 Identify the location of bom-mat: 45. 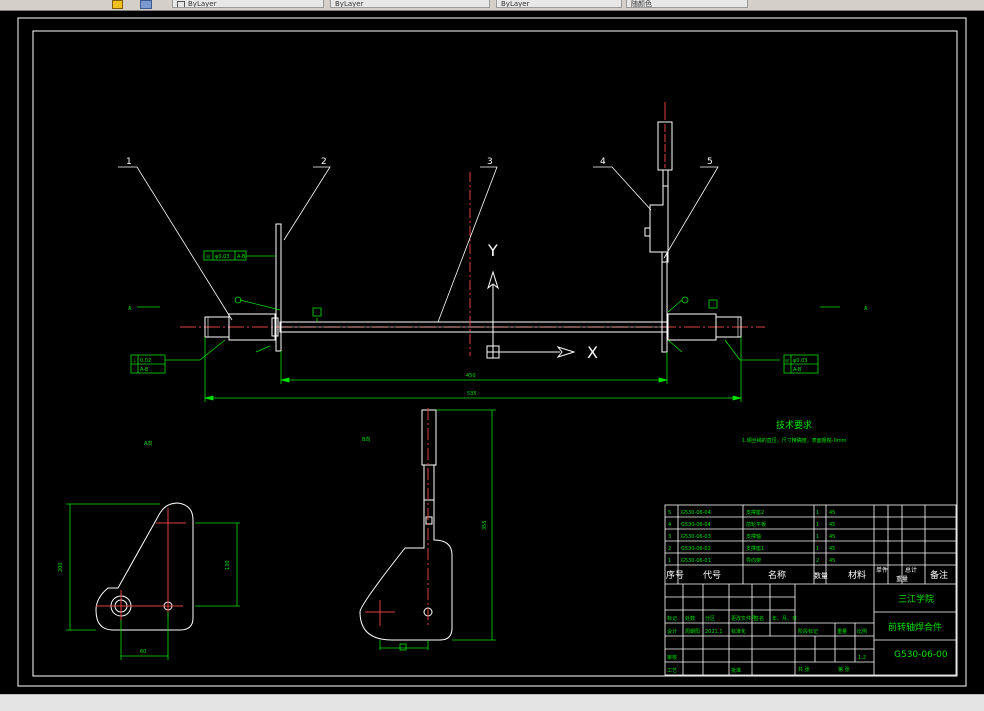
(832, 513).